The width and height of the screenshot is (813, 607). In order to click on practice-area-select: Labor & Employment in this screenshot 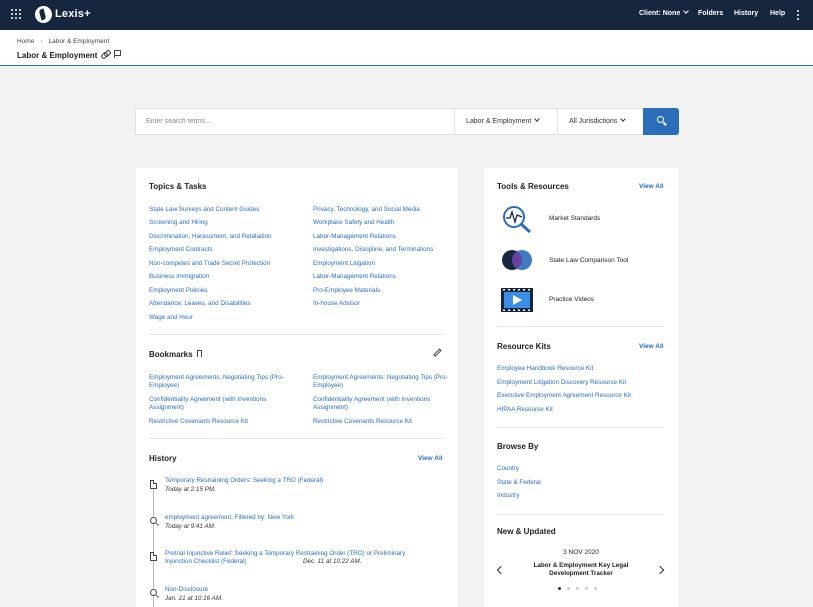, I will do `click(505, 121)`.